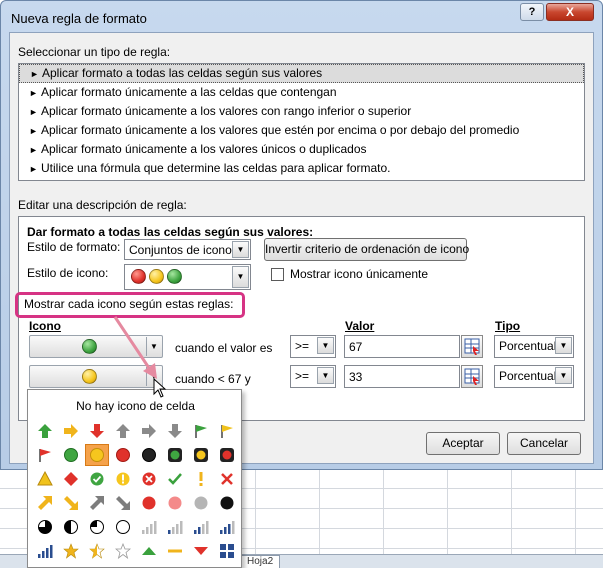  I want to click on condition-row-1: cuando el valor es, so click(224, 348).